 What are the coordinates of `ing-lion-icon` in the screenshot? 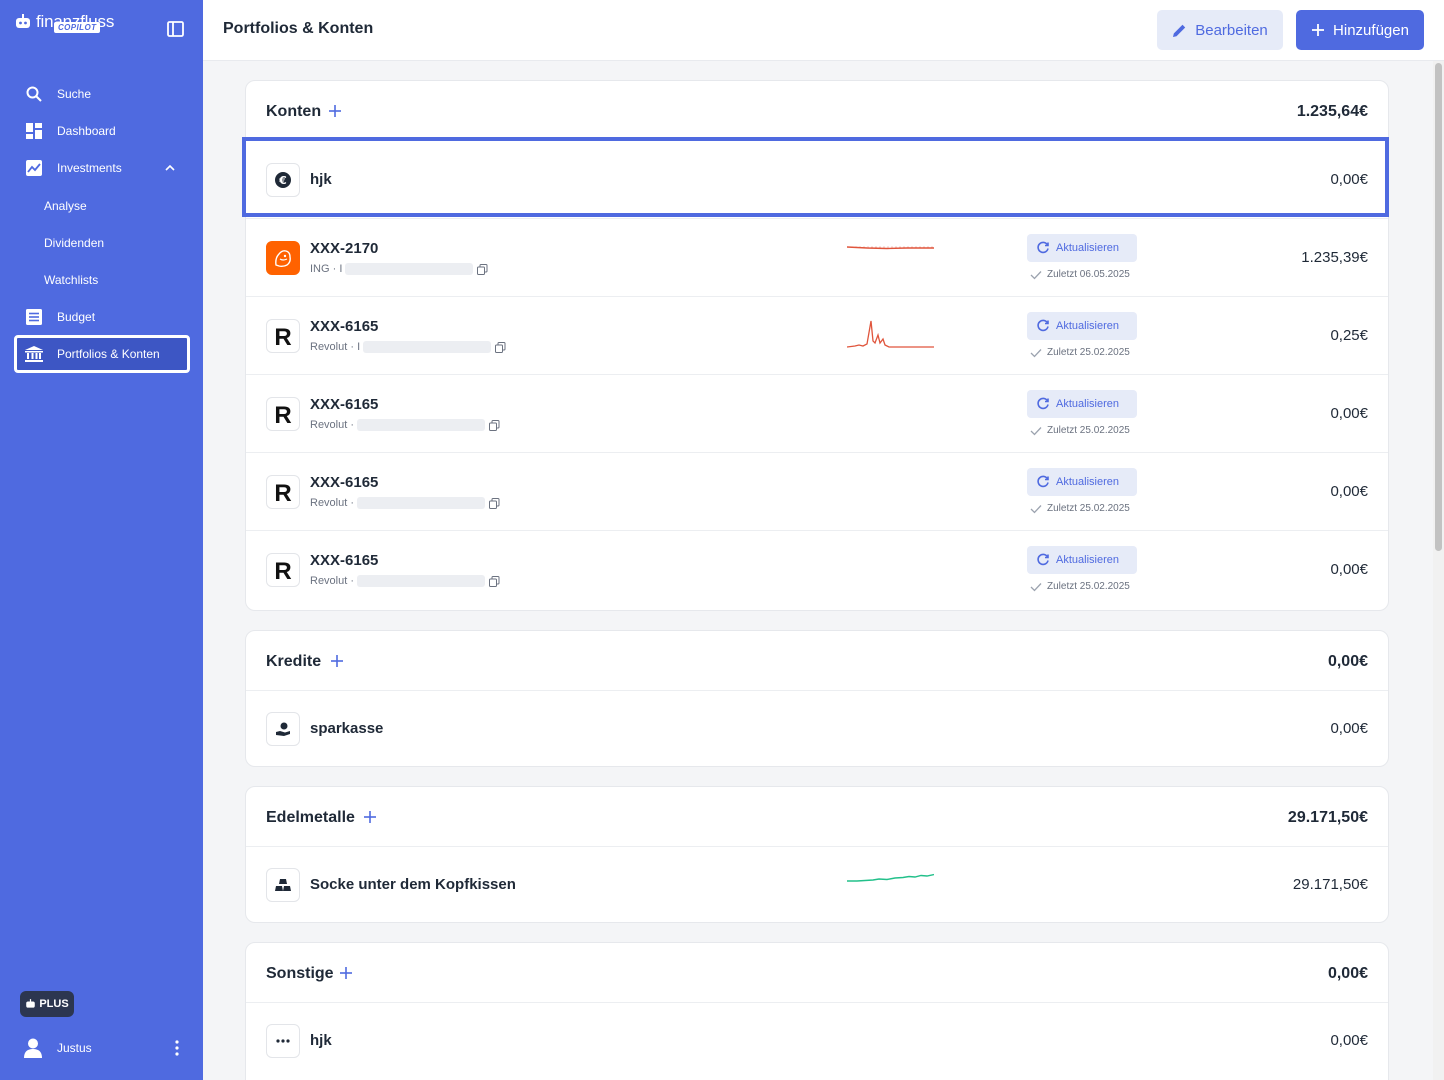 It's located at (283, 258).